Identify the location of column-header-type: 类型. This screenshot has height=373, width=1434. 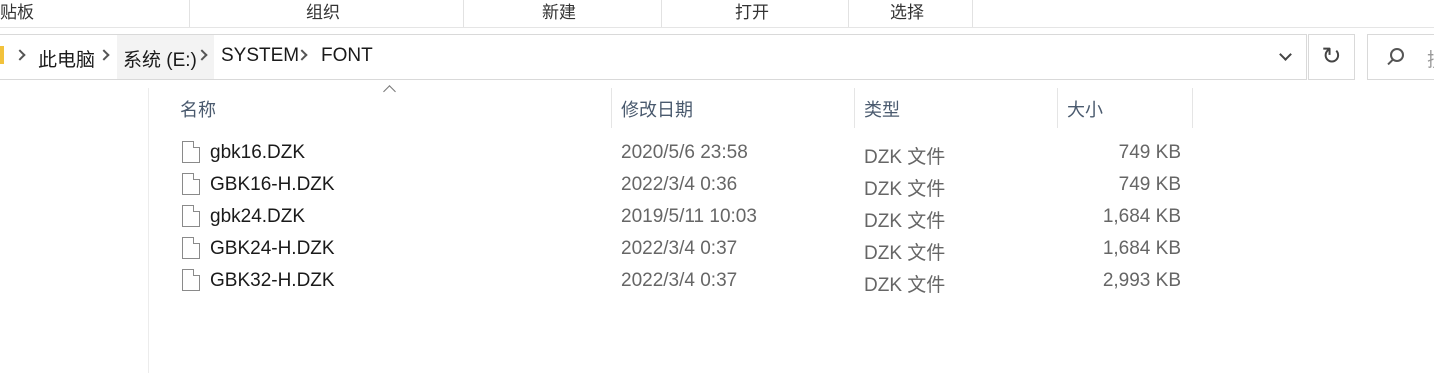
(882, 109).